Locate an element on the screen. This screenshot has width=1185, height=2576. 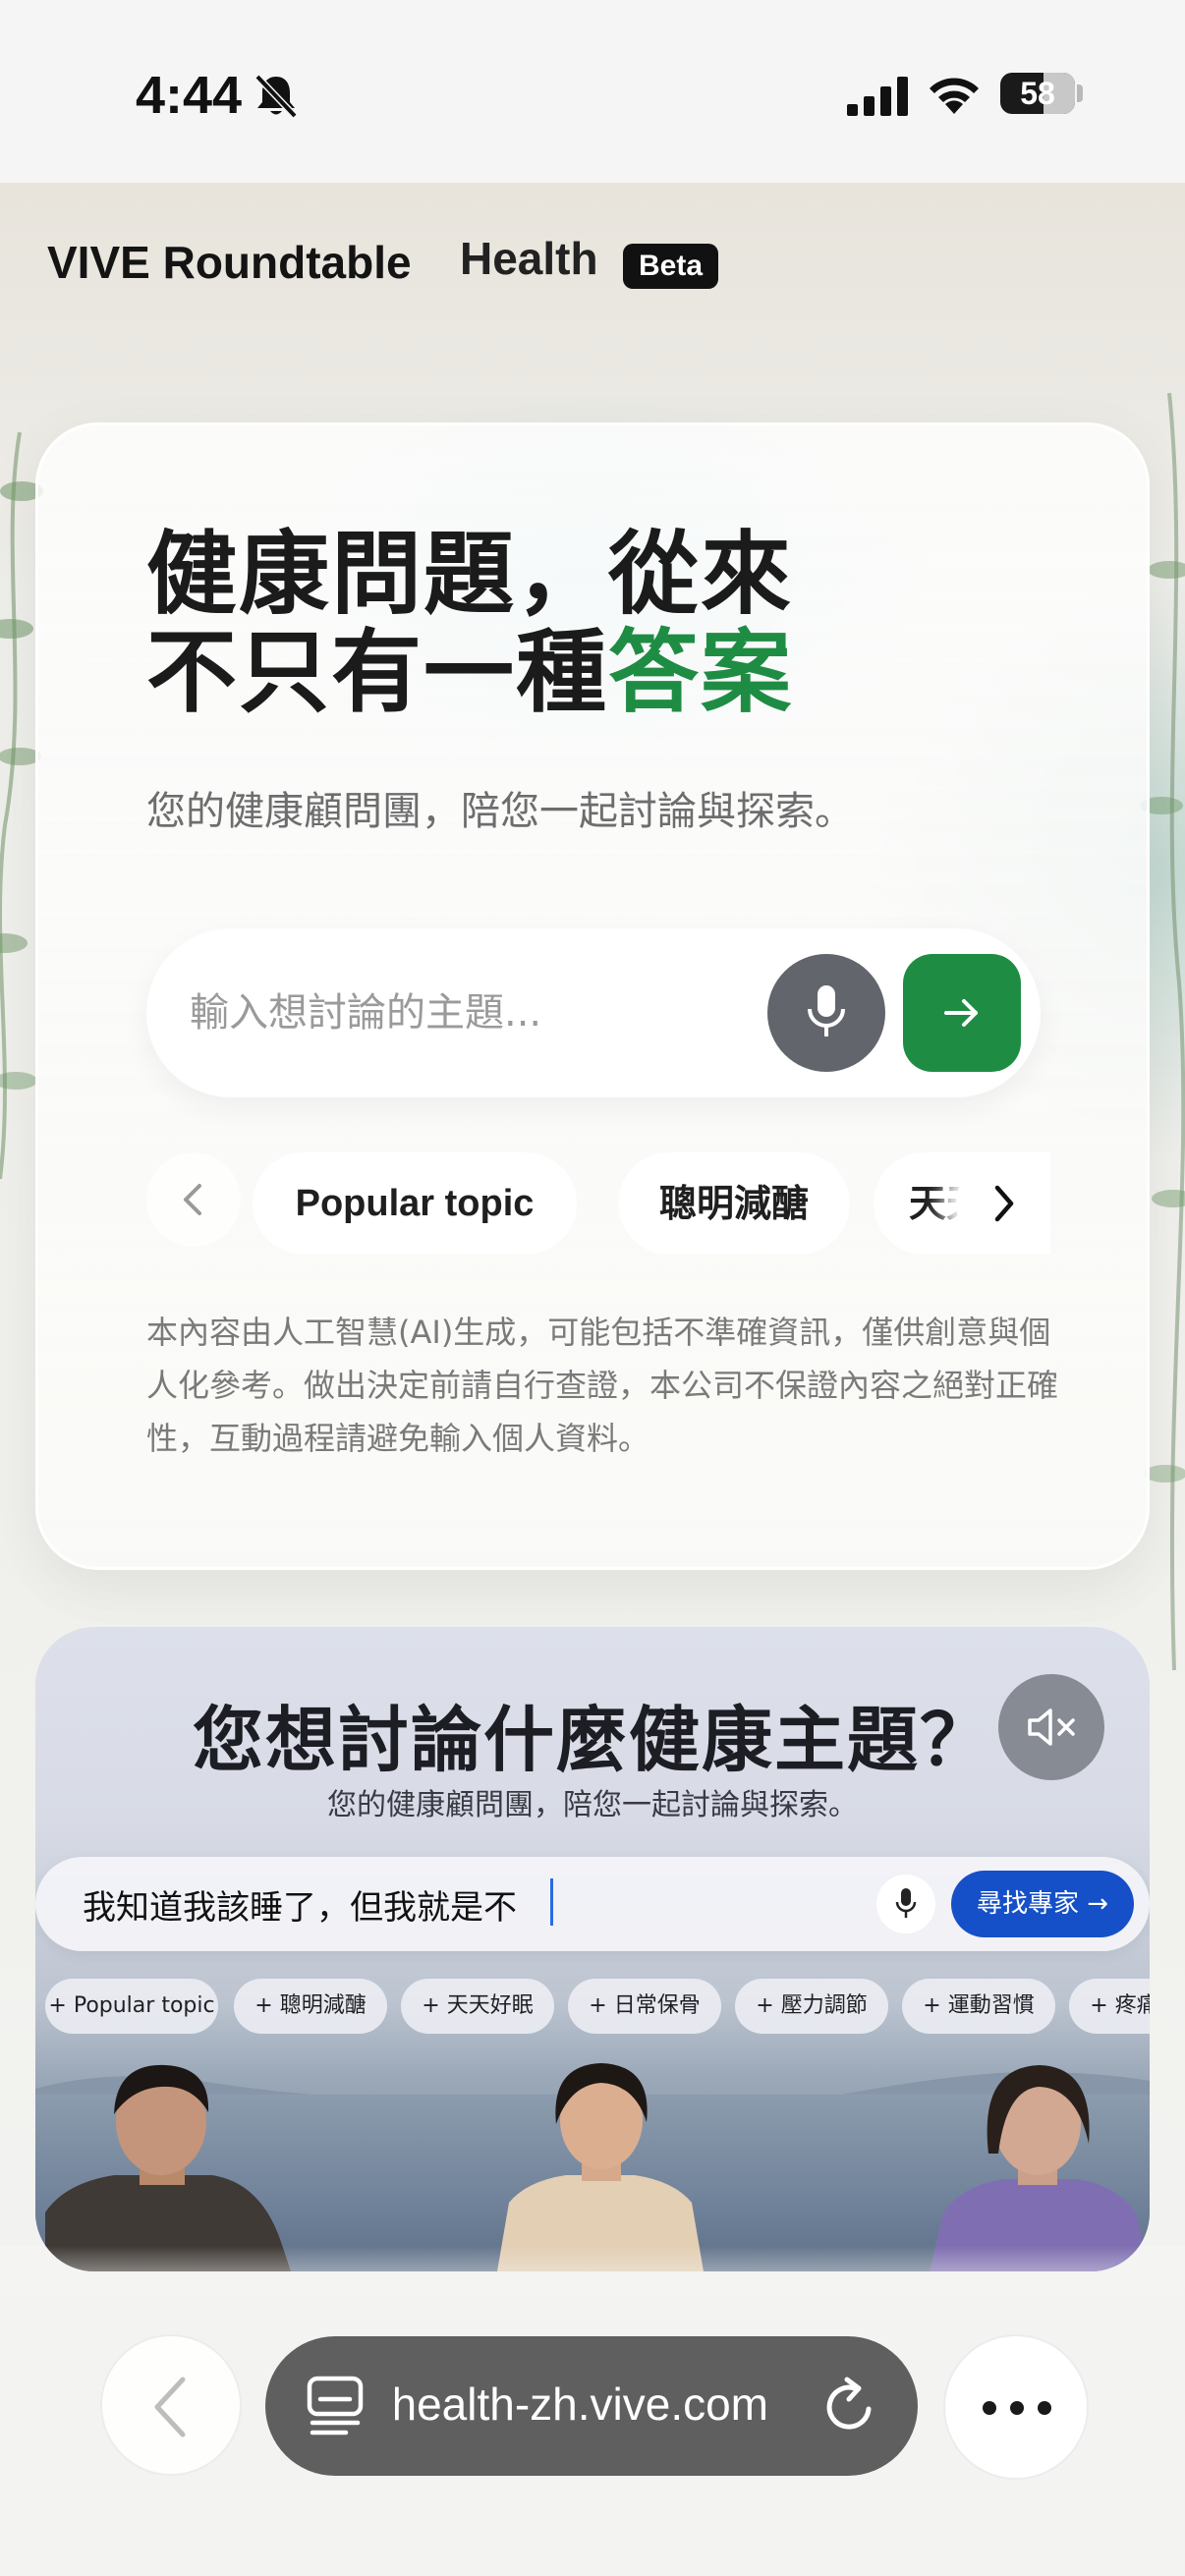
video-subtitle: 您的健康顧問團，陪您一起討論與探索。 is located at coordinates (592, 1805).